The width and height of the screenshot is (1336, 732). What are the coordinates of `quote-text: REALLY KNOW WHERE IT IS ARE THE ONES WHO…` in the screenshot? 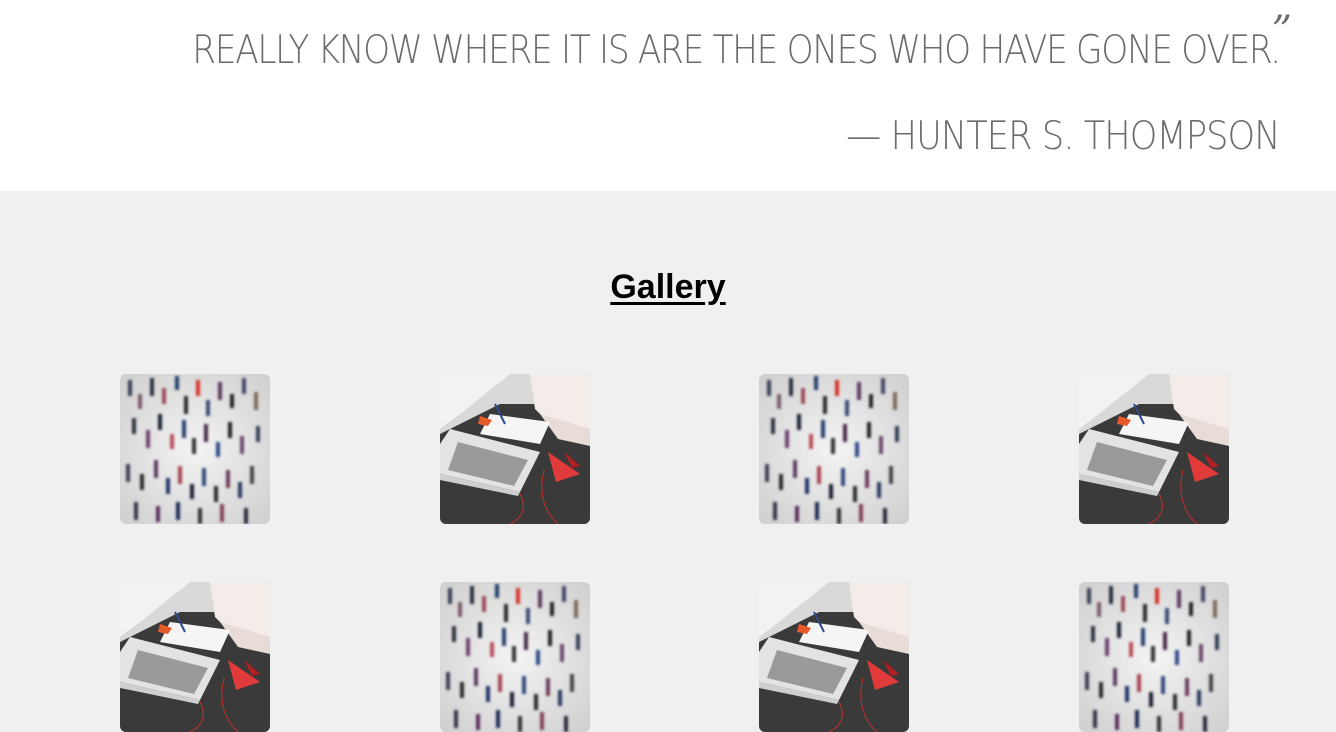 It's located at (736, 50).